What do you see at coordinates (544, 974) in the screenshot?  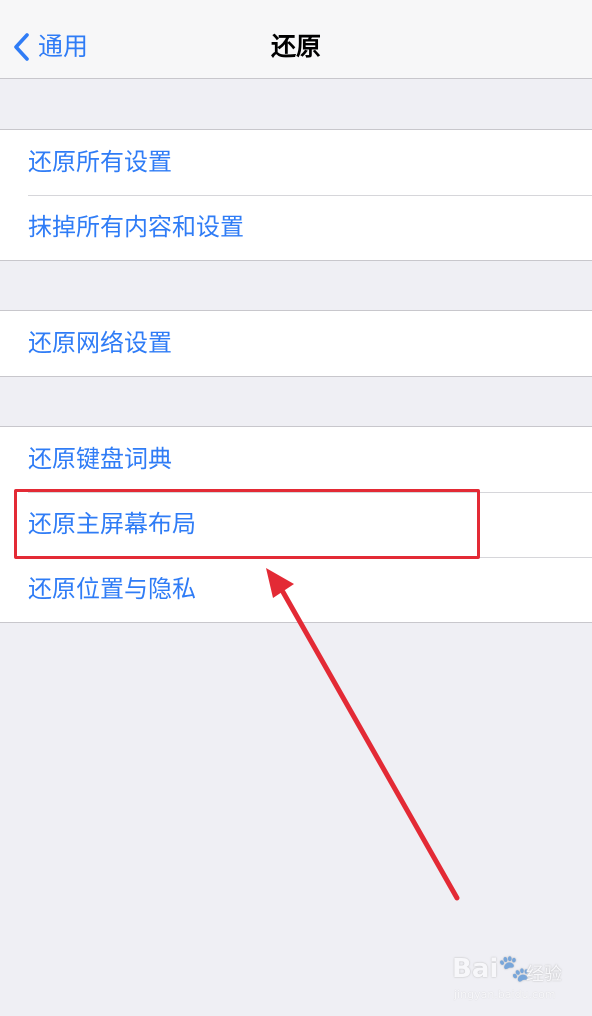 I see `watermark-text: 经验` at bounding box center [544, 974].